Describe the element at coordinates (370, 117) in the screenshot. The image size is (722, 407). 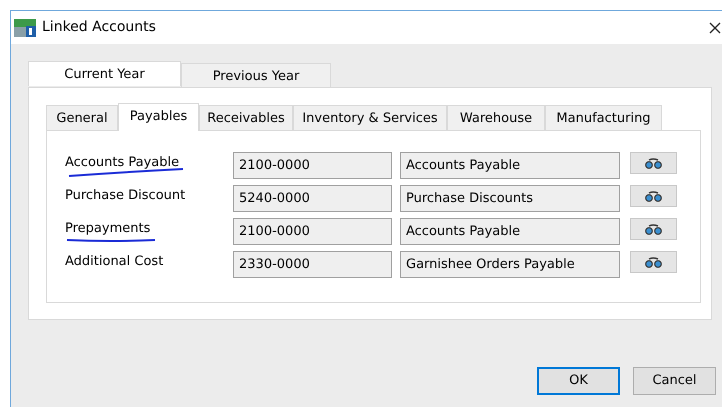
I see `tab: Inventory & Services` at that location.